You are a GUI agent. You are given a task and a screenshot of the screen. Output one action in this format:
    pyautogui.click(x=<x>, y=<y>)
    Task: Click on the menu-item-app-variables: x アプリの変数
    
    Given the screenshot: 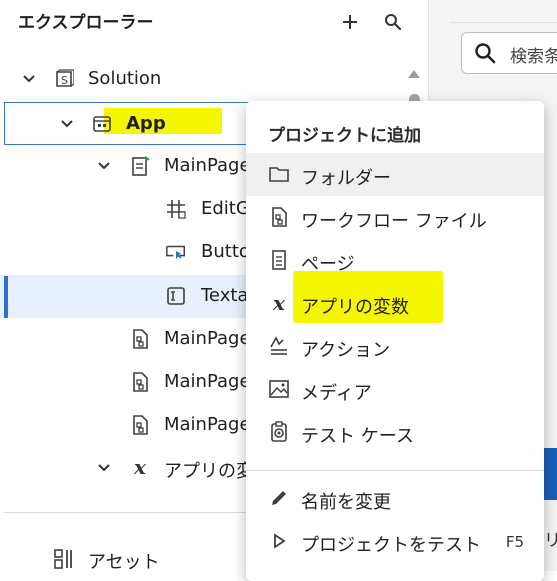 What is the action you would take?
    pyautogui.click(x=395, y=303)
    